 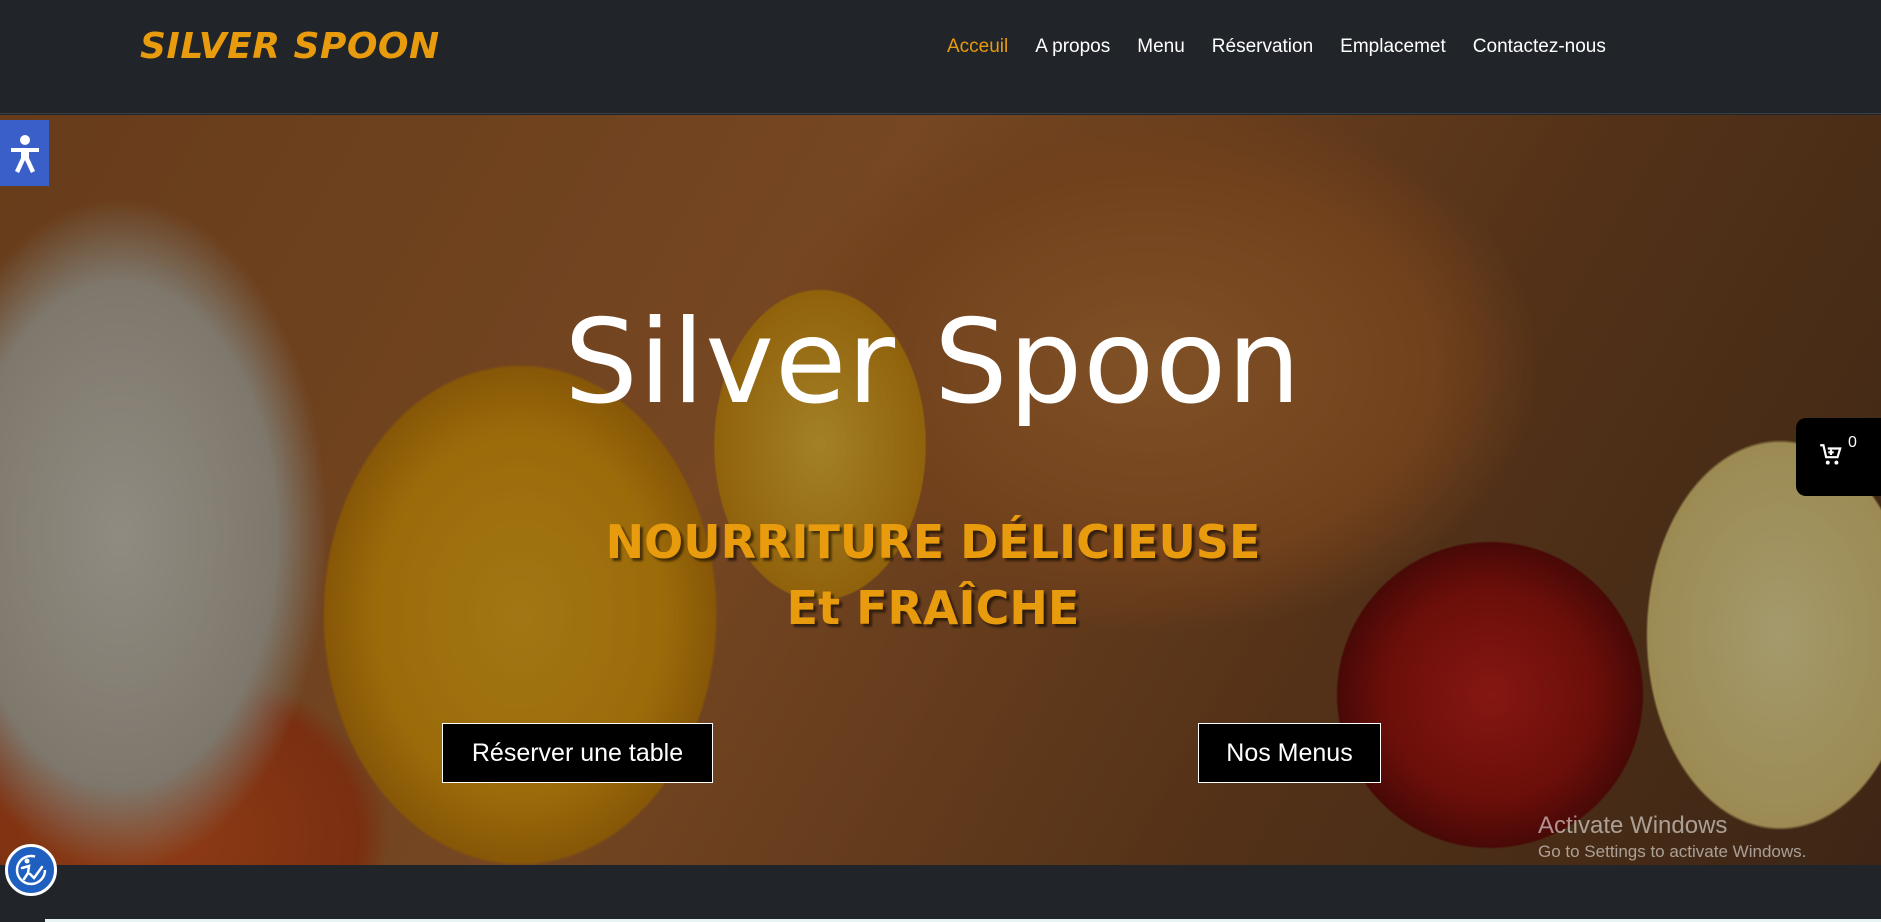 I want to click on hero-subtitle-line1: NOURRITURE DÉLICIEUSE, so click(x=933, y=542).